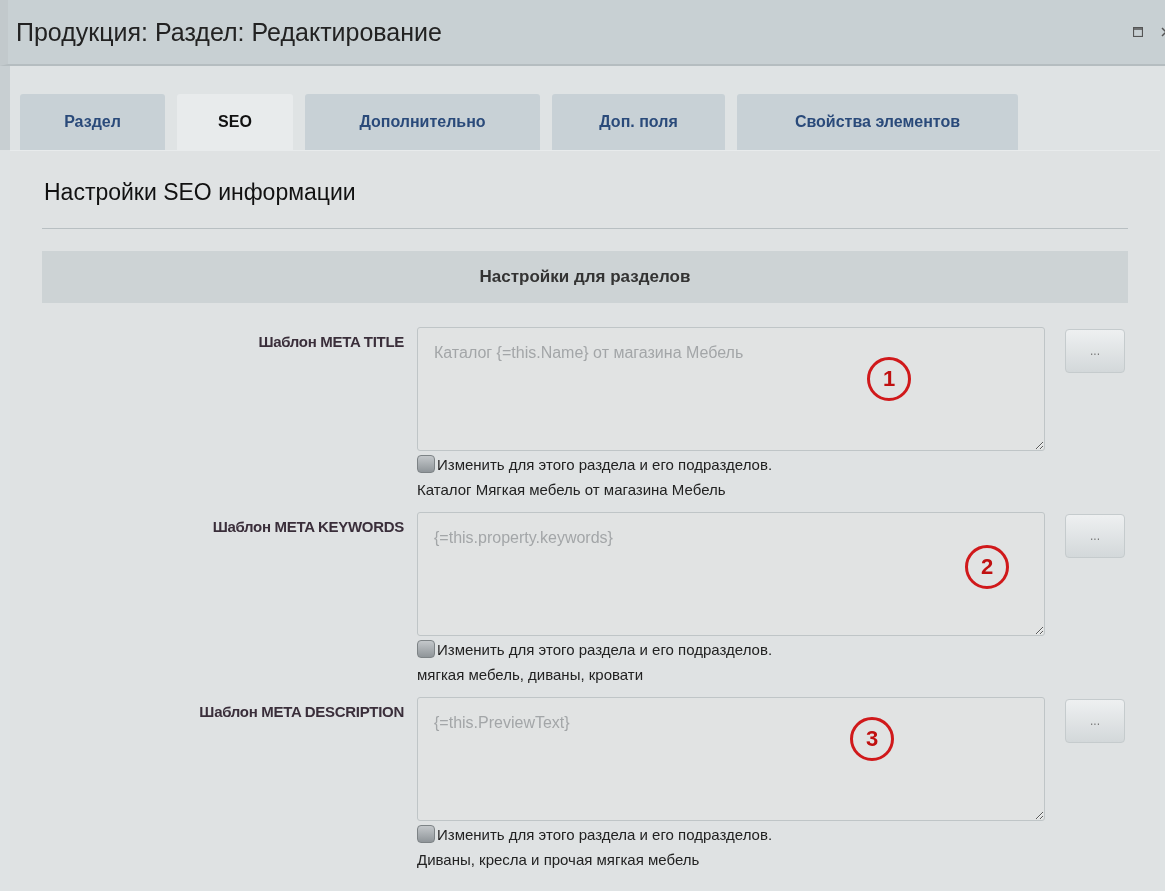 The width and height of the screenshot is (1165, 891). Describe the element at coordinates (585, 190) in the screenshot. I see `section-heading: Настройки SEO информации` at that location.